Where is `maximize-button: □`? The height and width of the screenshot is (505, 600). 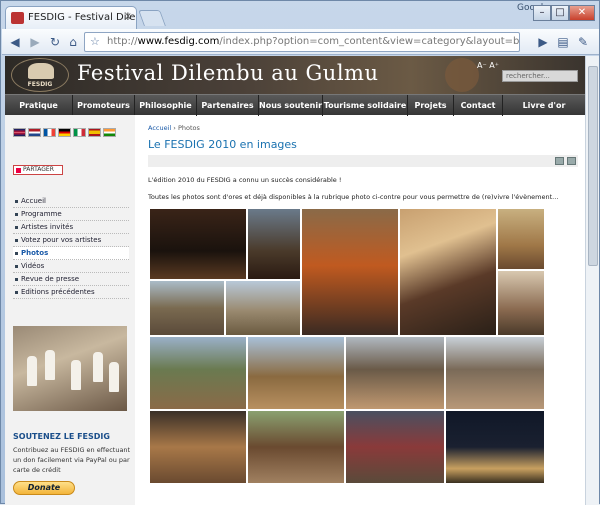 maximize-button: □ is located at coordinates (560, 13).